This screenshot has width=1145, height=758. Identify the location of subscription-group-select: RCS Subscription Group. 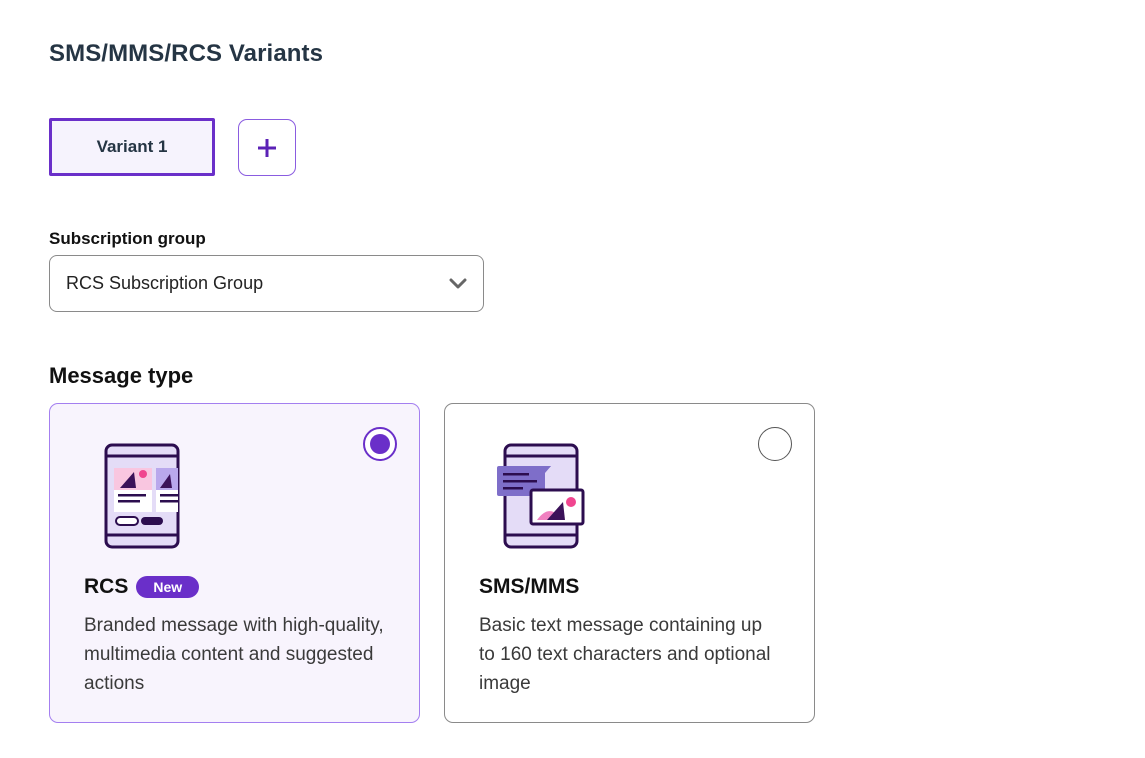
(266, 283).